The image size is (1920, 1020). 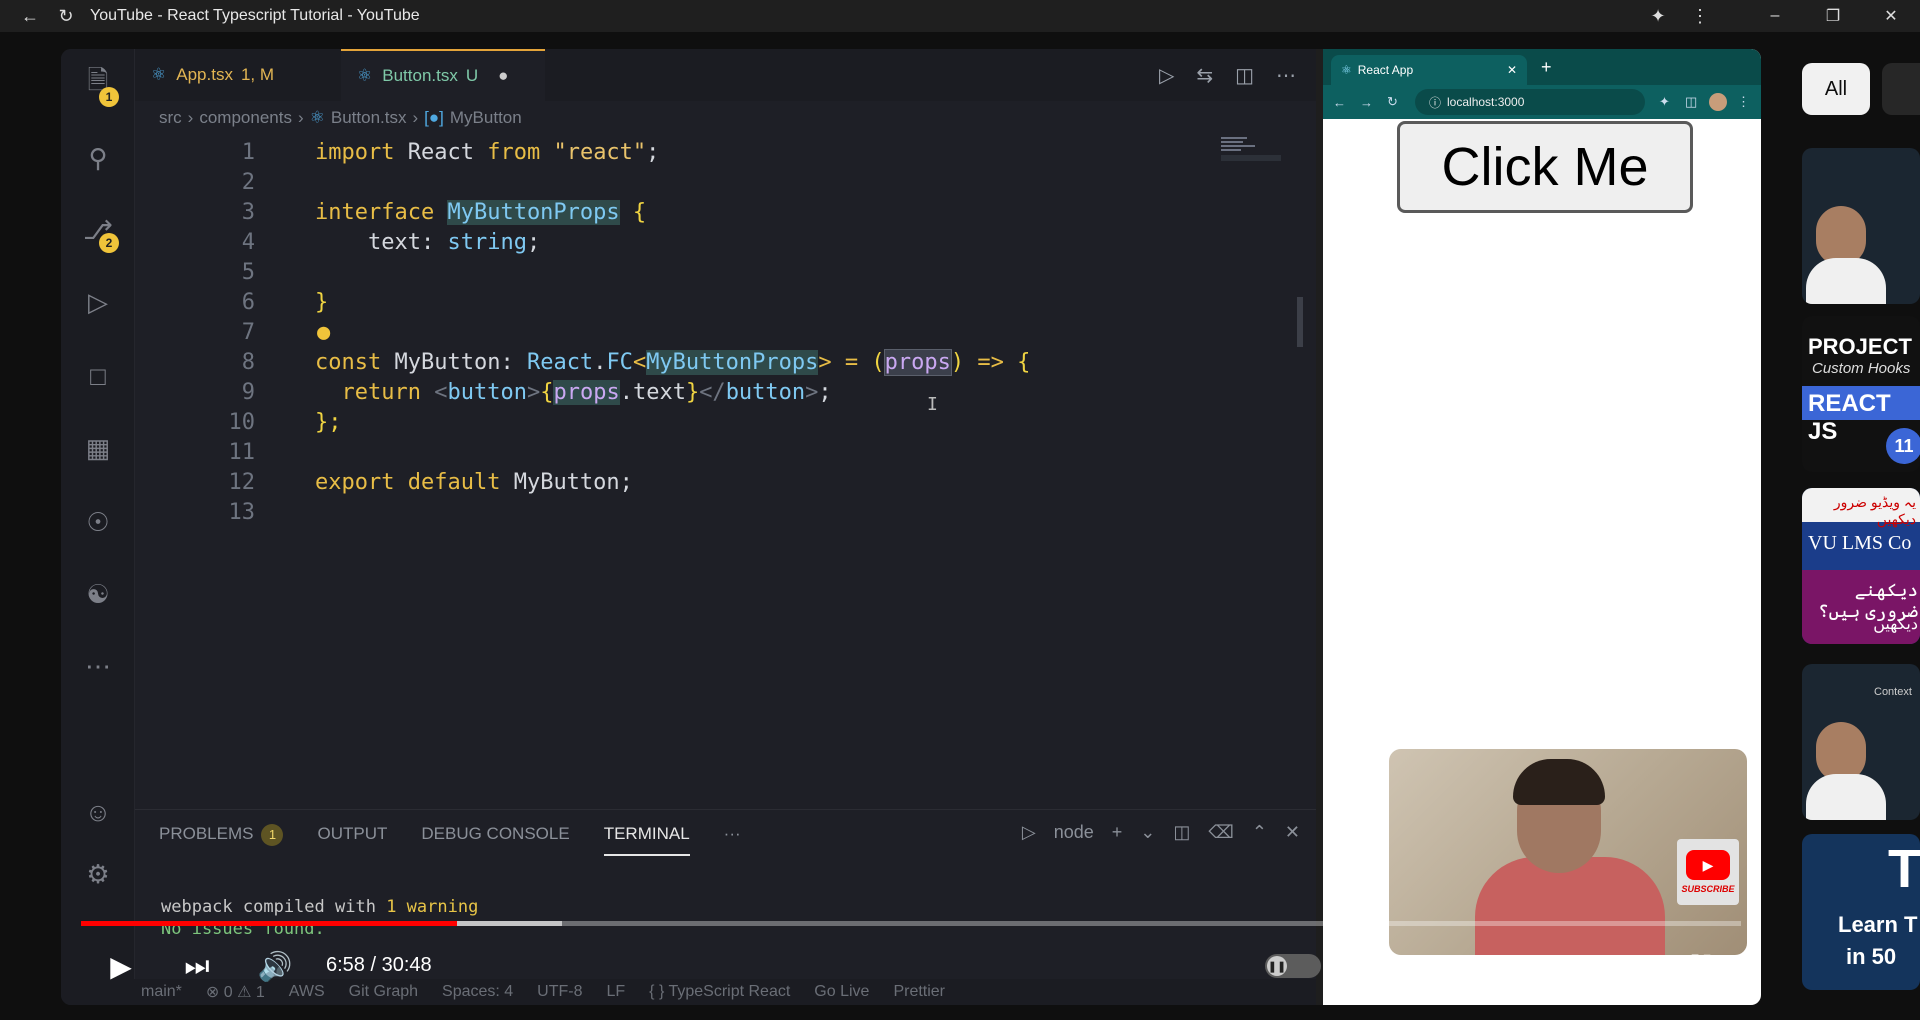 What do you see at coordinates (98, 812) in the screenshot?
I see `accounts-icon: ☺` at bounding box center [98, 812].